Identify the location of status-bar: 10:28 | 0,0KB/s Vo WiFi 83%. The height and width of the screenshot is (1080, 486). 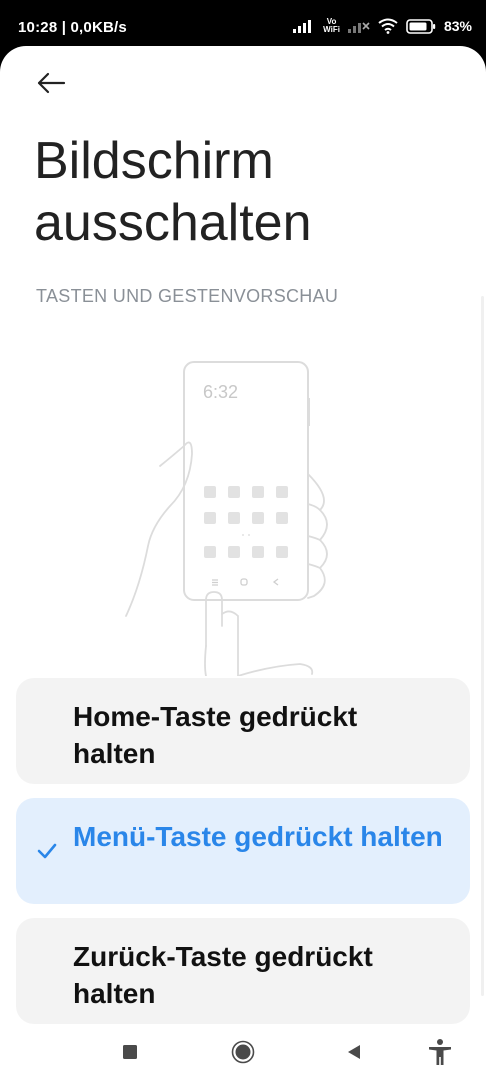
(243, 24).